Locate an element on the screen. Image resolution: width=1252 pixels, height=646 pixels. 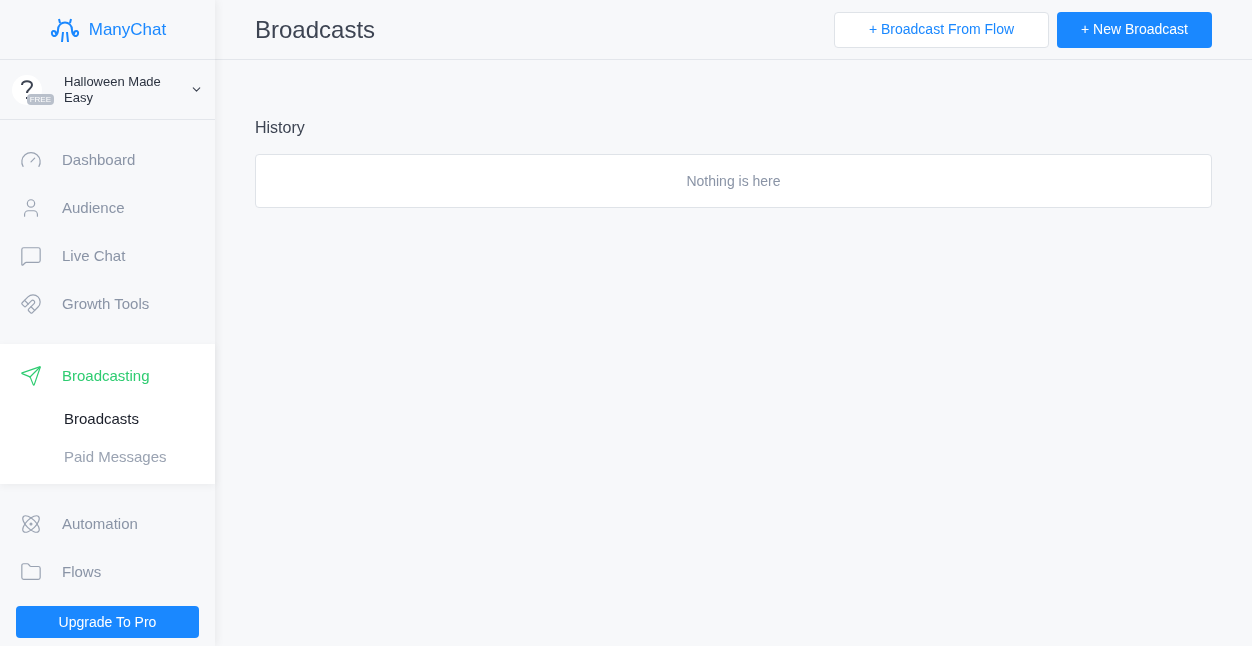
account-switcher: FREE Halloween Made Easy is located at coordinates (107, 90).